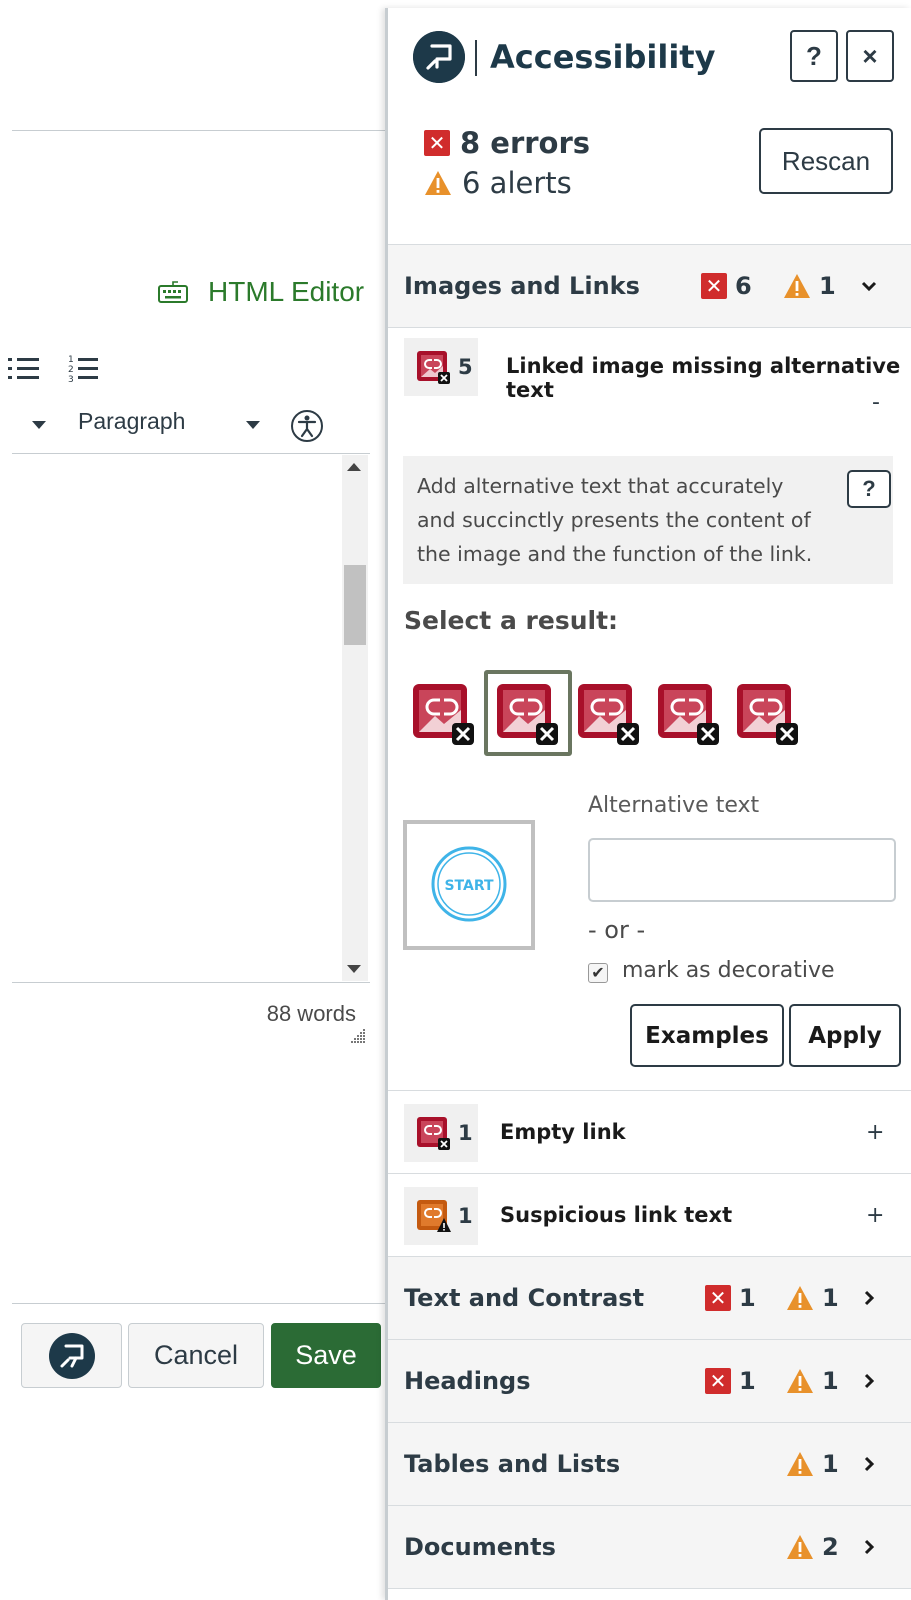 The height and width of the screenshot is (1600, 911). What do you see at coordinates (845, 1035) in the screenshot?
I see `apply-button: Apply` at bounding box center [845, 1035].